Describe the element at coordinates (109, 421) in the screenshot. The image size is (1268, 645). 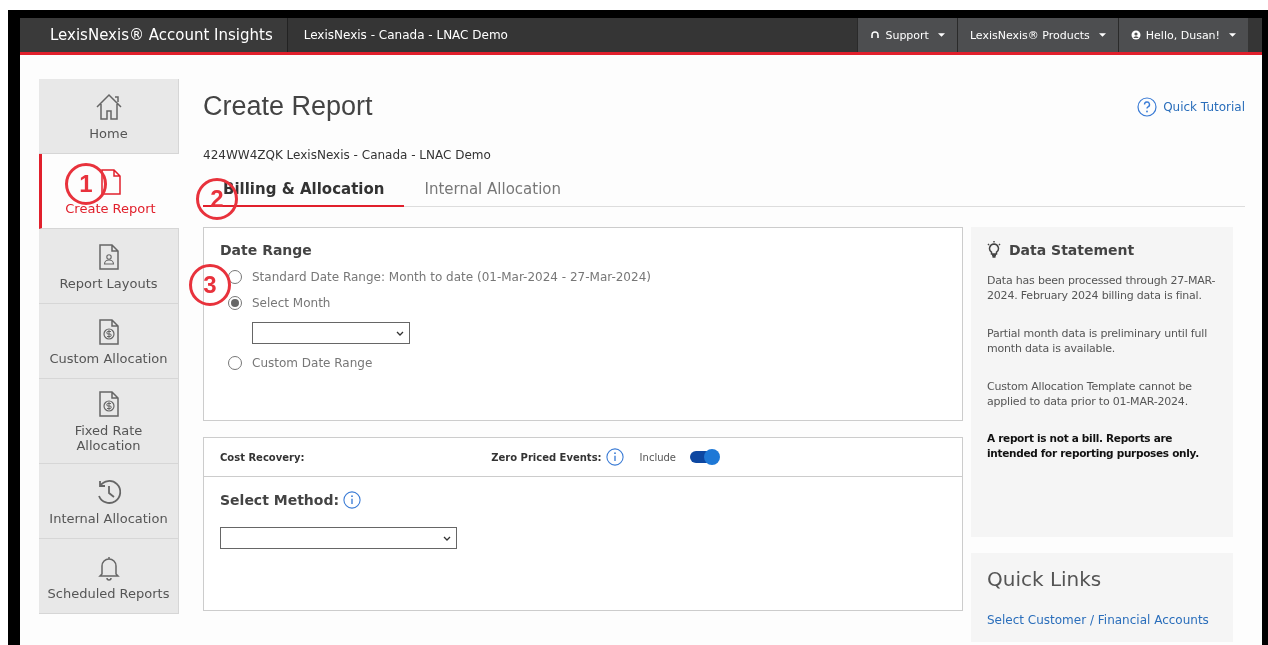
I see `sidebar-item: Fixed Rate Allocation` at that location.